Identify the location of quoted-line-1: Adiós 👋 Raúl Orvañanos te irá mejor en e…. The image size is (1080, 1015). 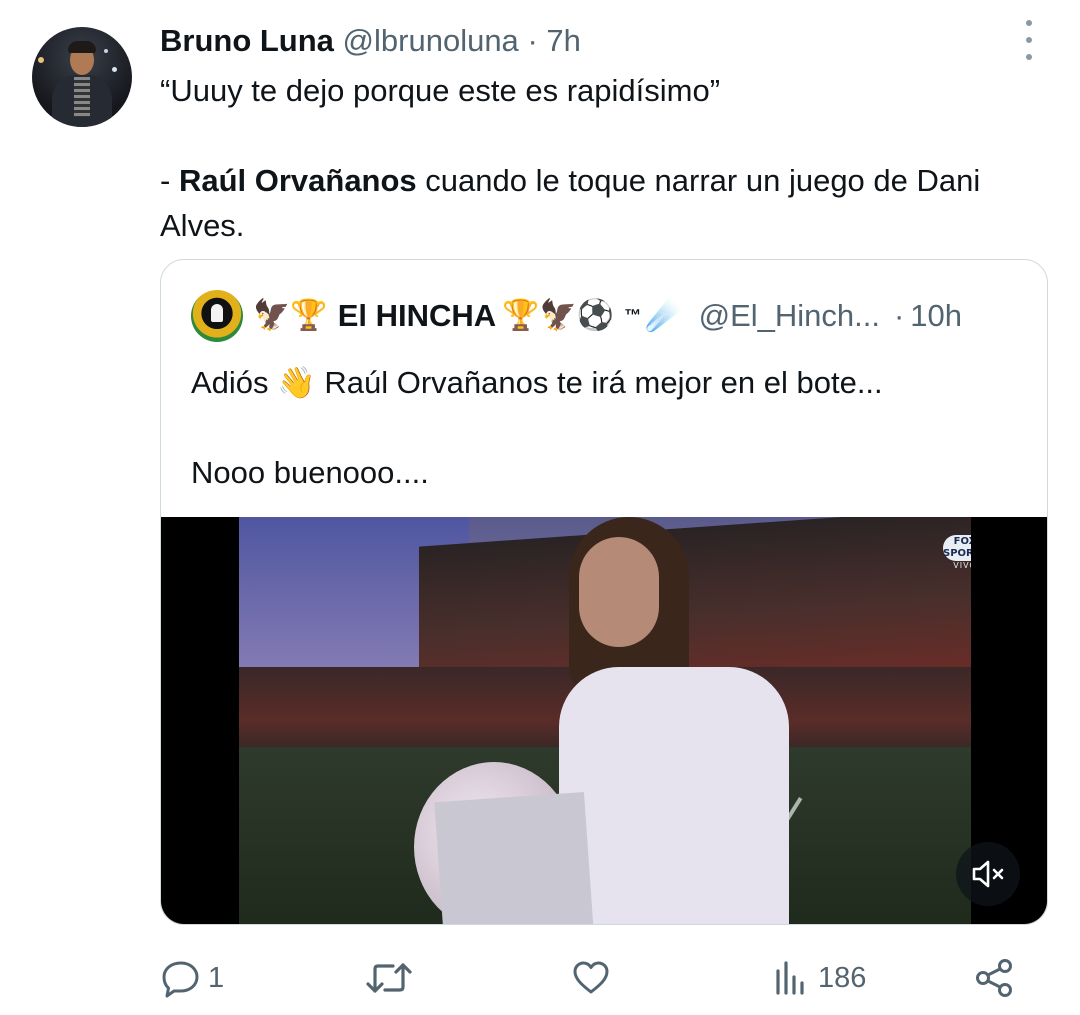
(537, 382).